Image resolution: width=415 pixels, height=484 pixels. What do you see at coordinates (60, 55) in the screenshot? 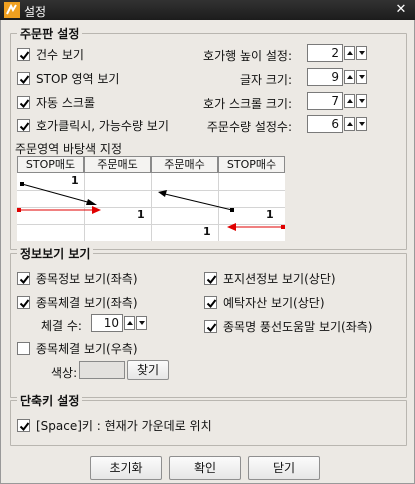
I see `checkbox-label: 건수 보기` at bounding box center [60, 55].